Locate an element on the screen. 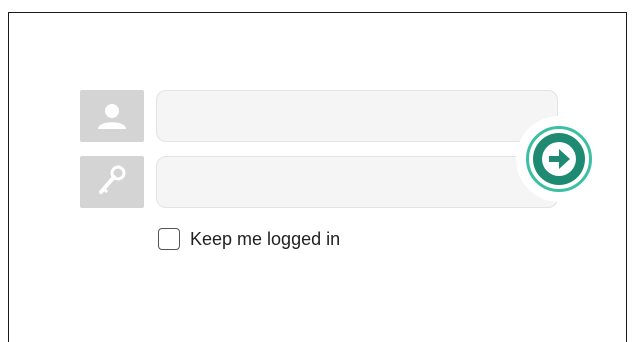 The width and height of the screenshot is (635, 342). remember-me-label: Keep me logged in is located at coordinates (265, 238).